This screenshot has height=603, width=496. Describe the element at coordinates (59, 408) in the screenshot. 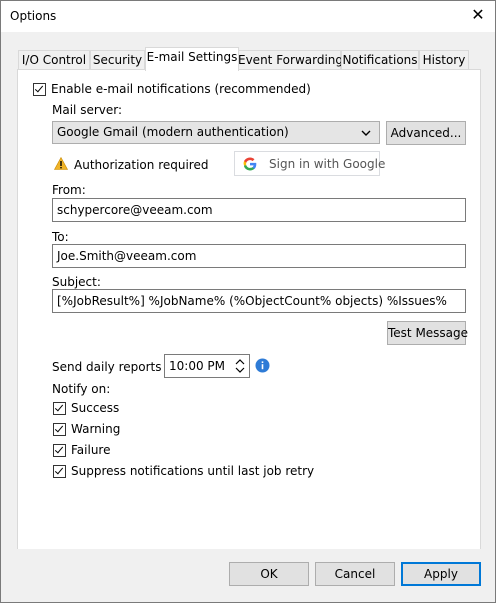

I see `notify-success-checkbox` at that location.